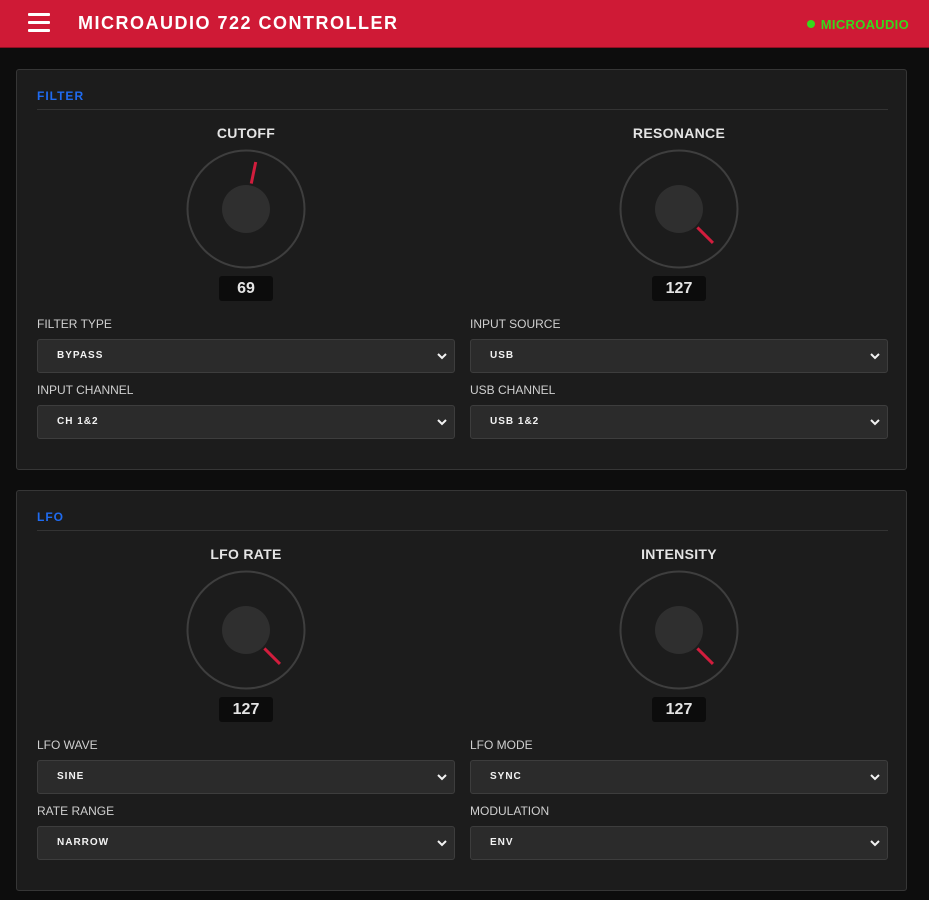 The width and height of the screenshot is (929, 900). What do you see at coordinates (679, 777) in the screenshot?
I see `lfo-mode-select: SYNC` at bounding box center [679, 777].